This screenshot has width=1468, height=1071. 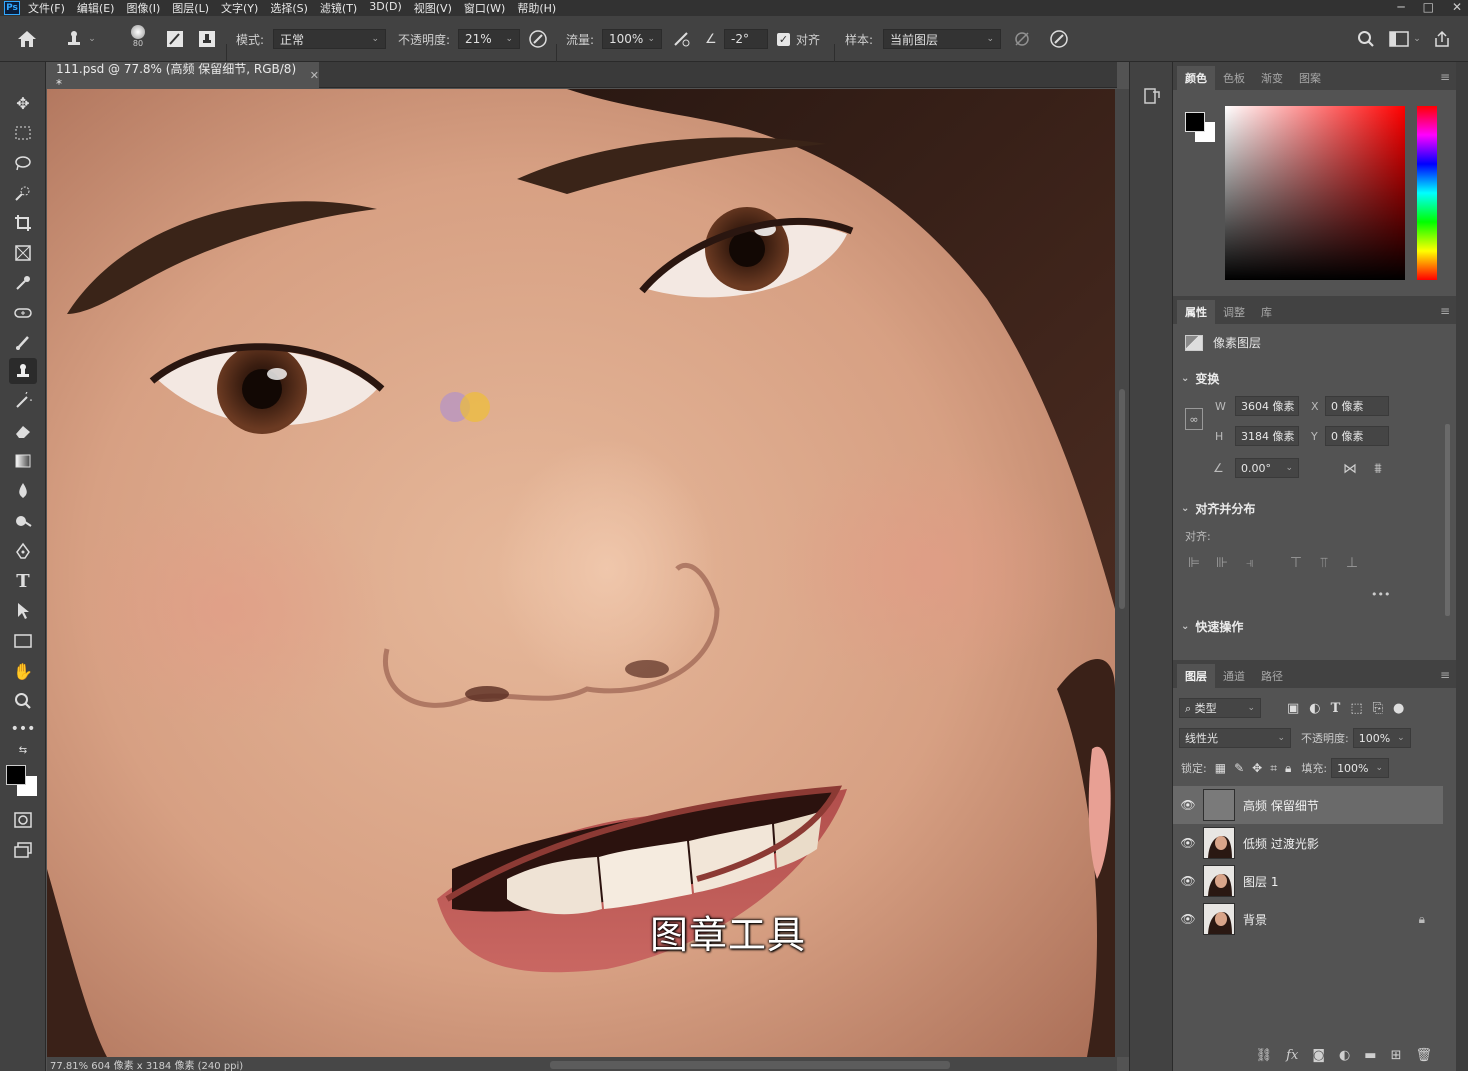 What do you see at coordinates (1308, 881) in the screenshot?
I see `layer-row: 👁︎ 图层 1` at bounding box center [1308, 881].